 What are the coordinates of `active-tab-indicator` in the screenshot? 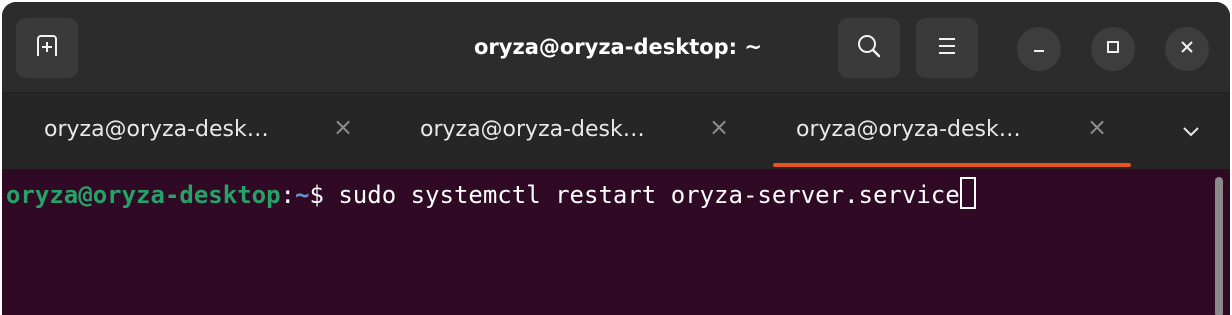 It's located at (952, 165).